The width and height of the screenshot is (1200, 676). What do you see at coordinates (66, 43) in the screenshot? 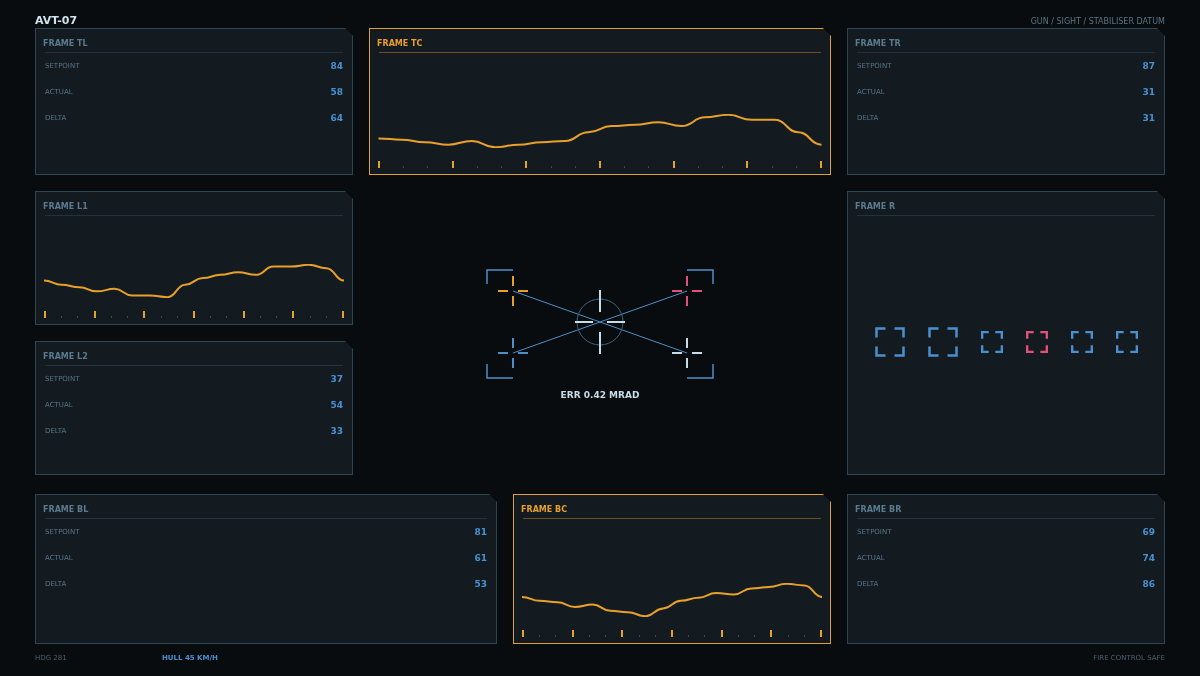
I see `panel-title: FRAME TL` at bounding box center [66, 43].